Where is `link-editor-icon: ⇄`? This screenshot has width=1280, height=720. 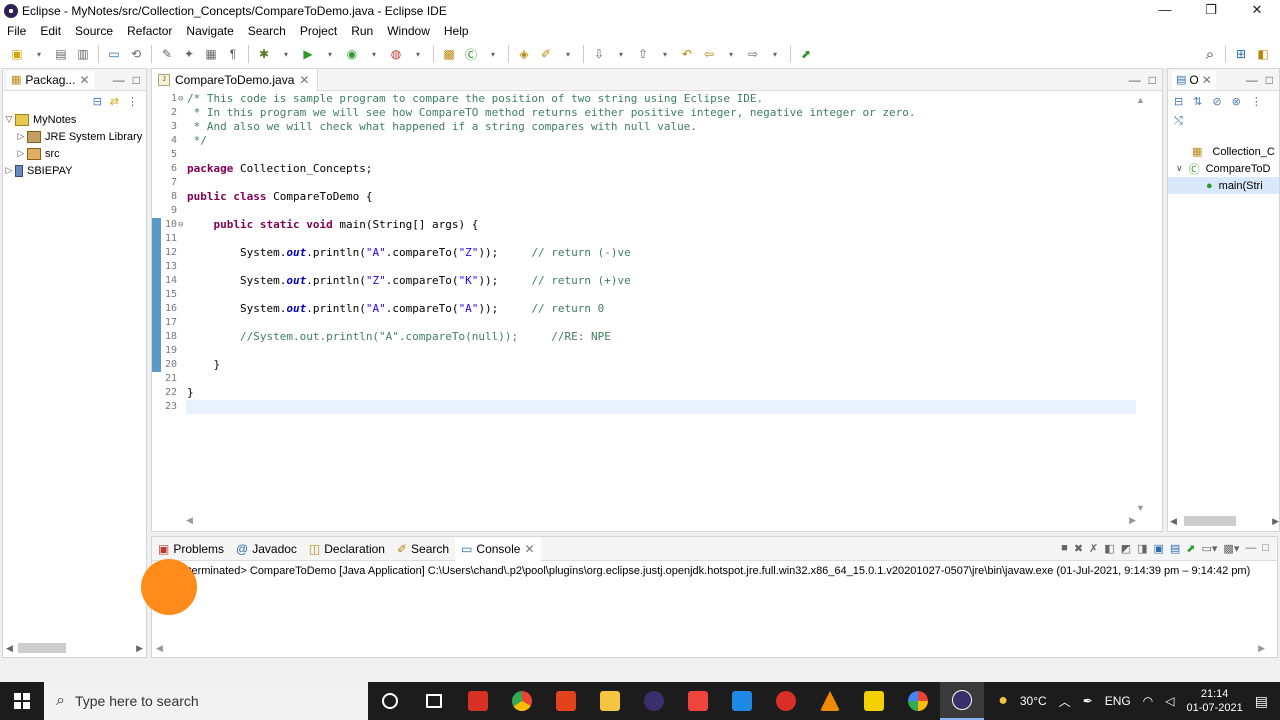 link-editor-icon: ⇄ is located at coordinates (114, 101).